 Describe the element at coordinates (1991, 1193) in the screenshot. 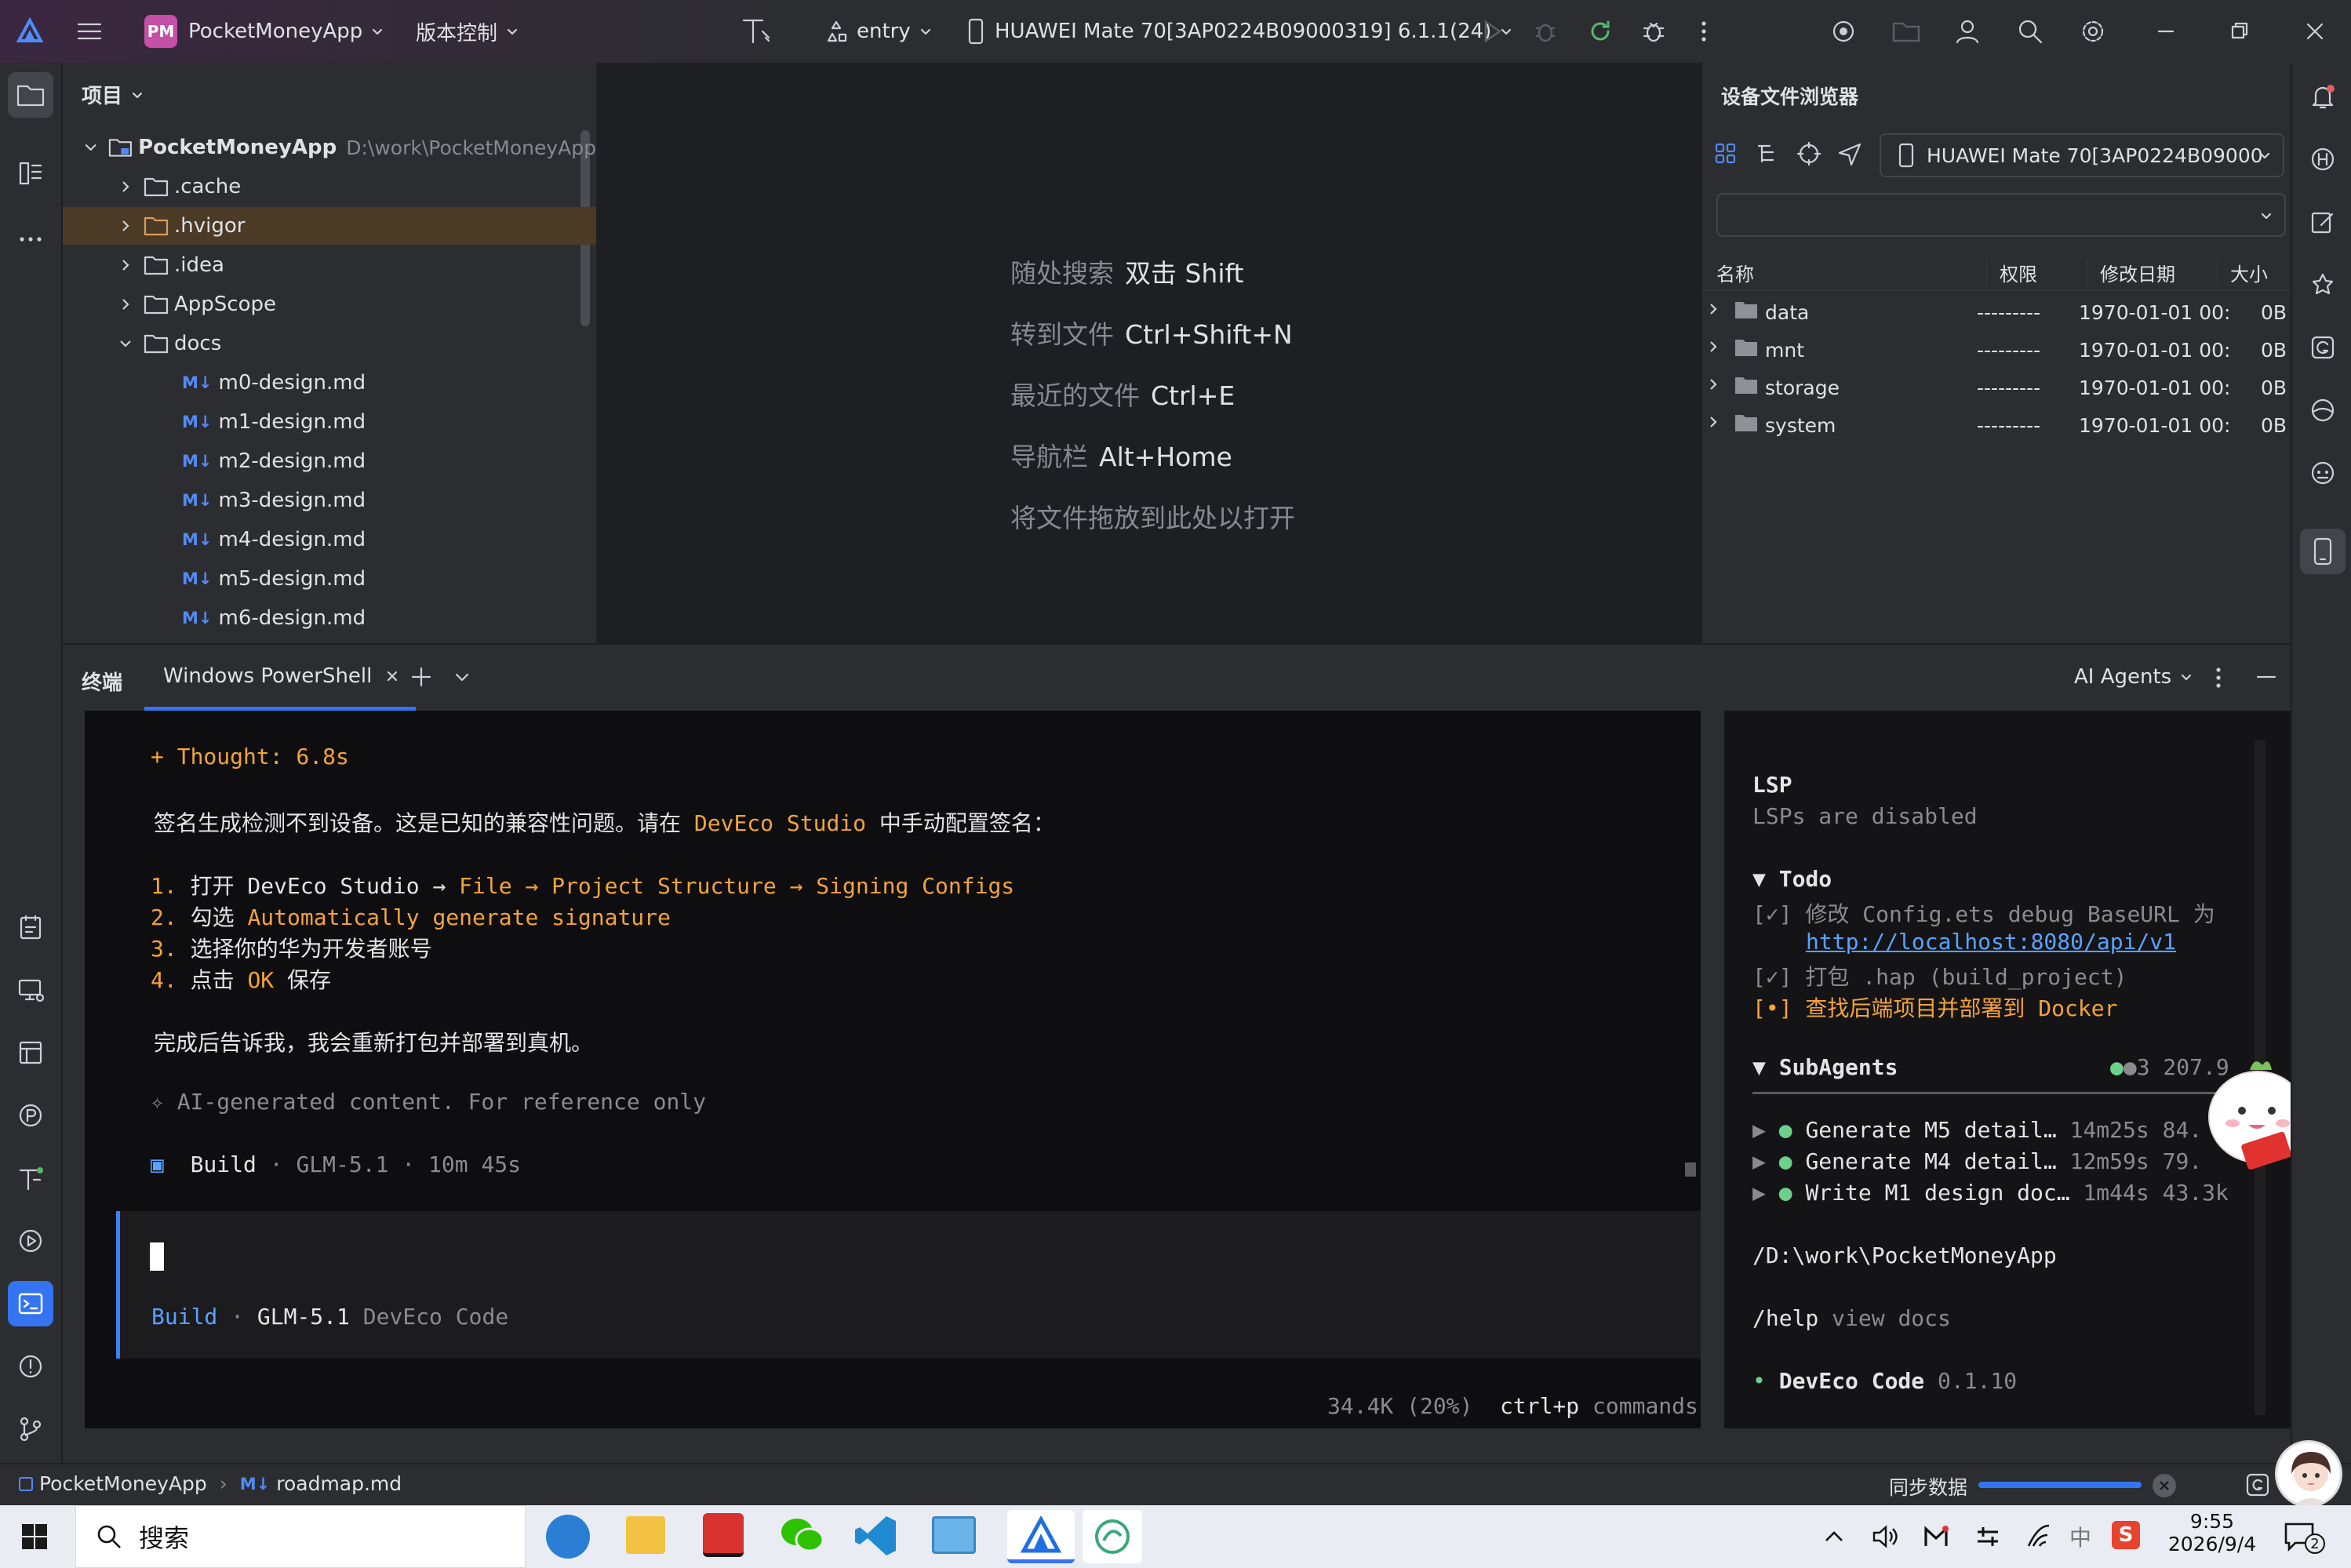

I see `subagent-row: ▶ ● Write M1 design doc… 1m44s 43.3k` at that location.